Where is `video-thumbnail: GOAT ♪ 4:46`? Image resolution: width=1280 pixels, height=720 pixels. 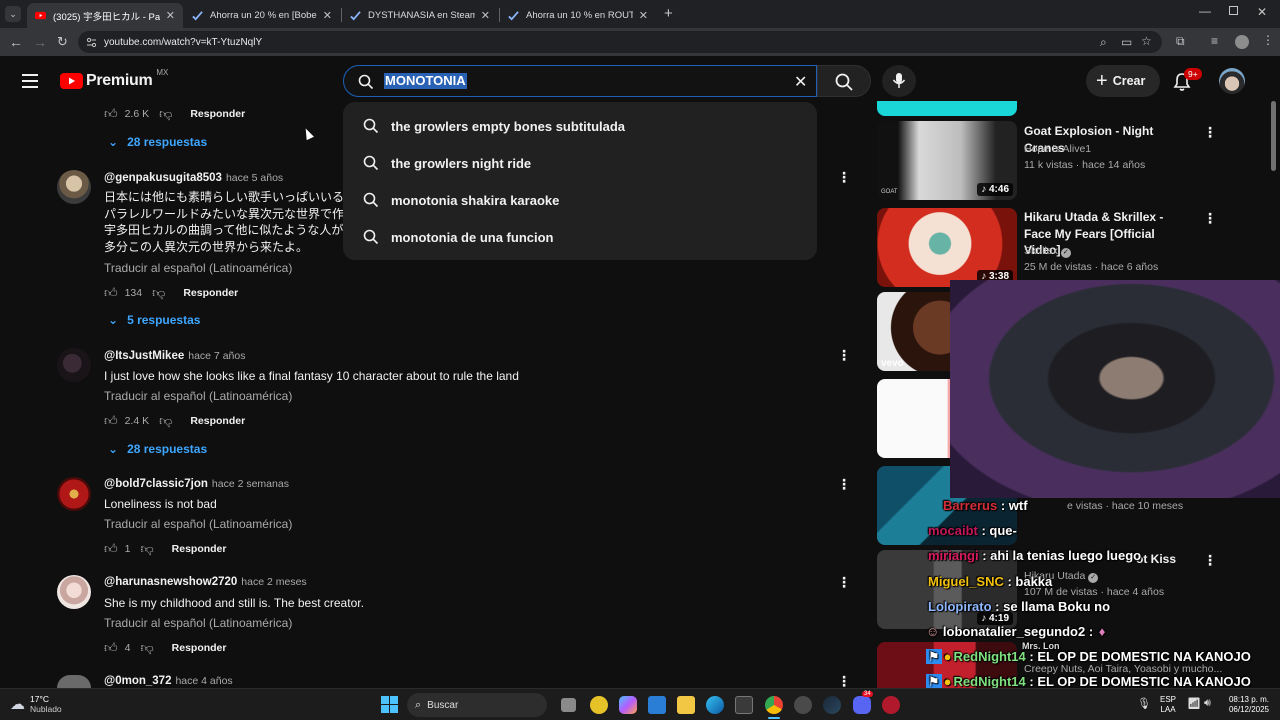
video-thumbnail: GOAT ♪ 4:46 is located at coordinates (947, 160).